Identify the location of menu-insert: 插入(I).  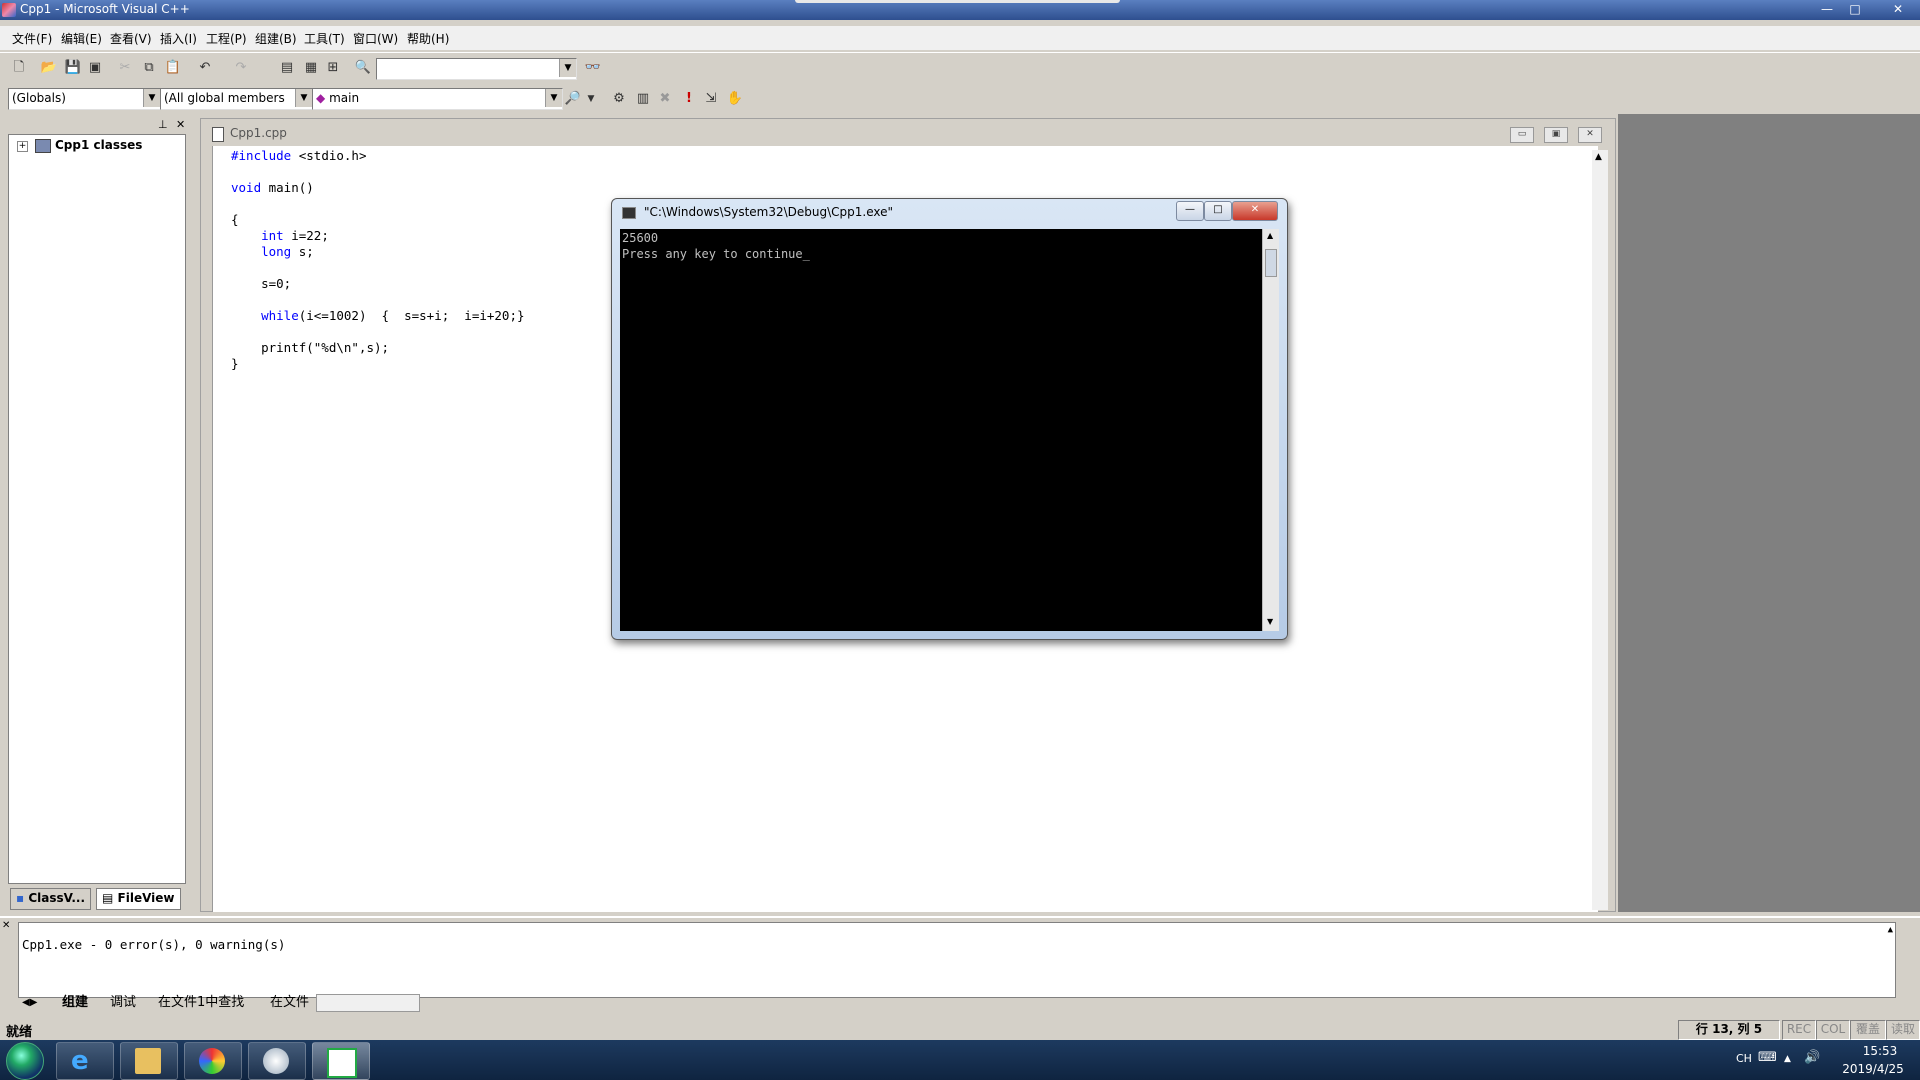
(178, 38).